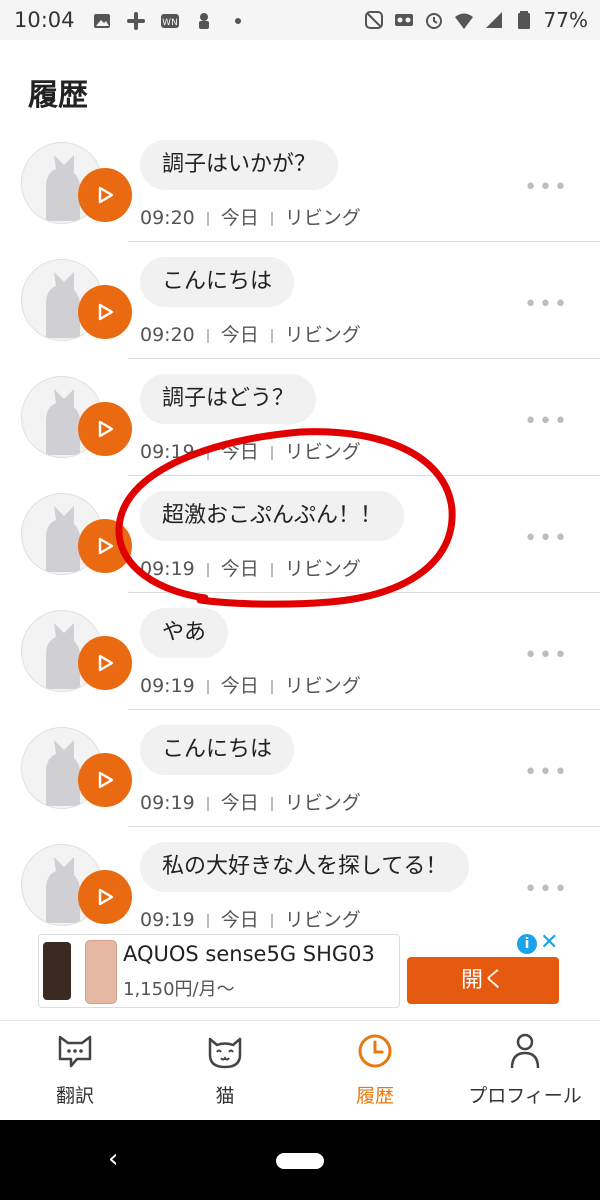  I want to click on alarm-icon, so click(433, 21).